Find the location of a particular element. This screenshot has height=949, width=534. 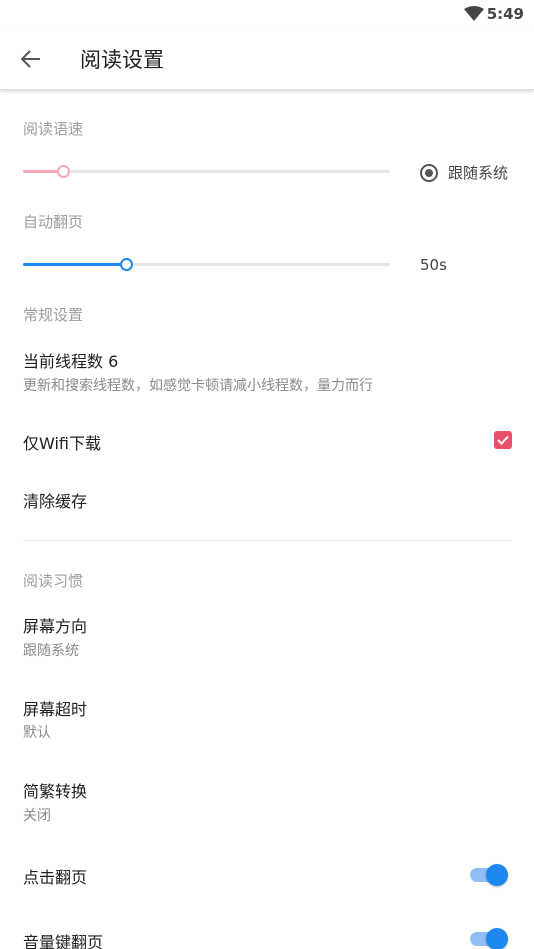

page-title: 阅读设置 is located at coordinates (122, 60).